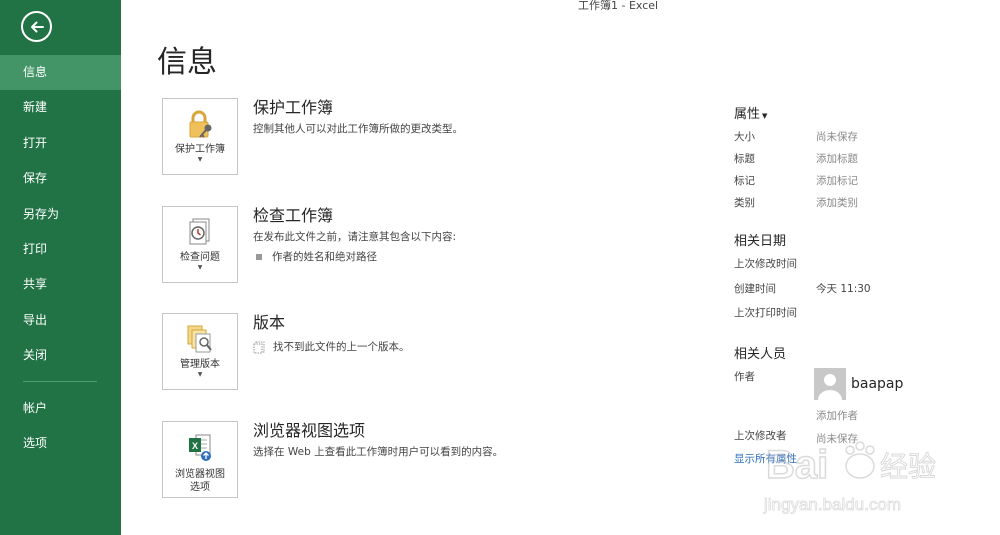  What do you see at coordinates (837, 202) in the screenshot?
I see `prop-category-value: 添加类别` at bounding box center [837, 202].